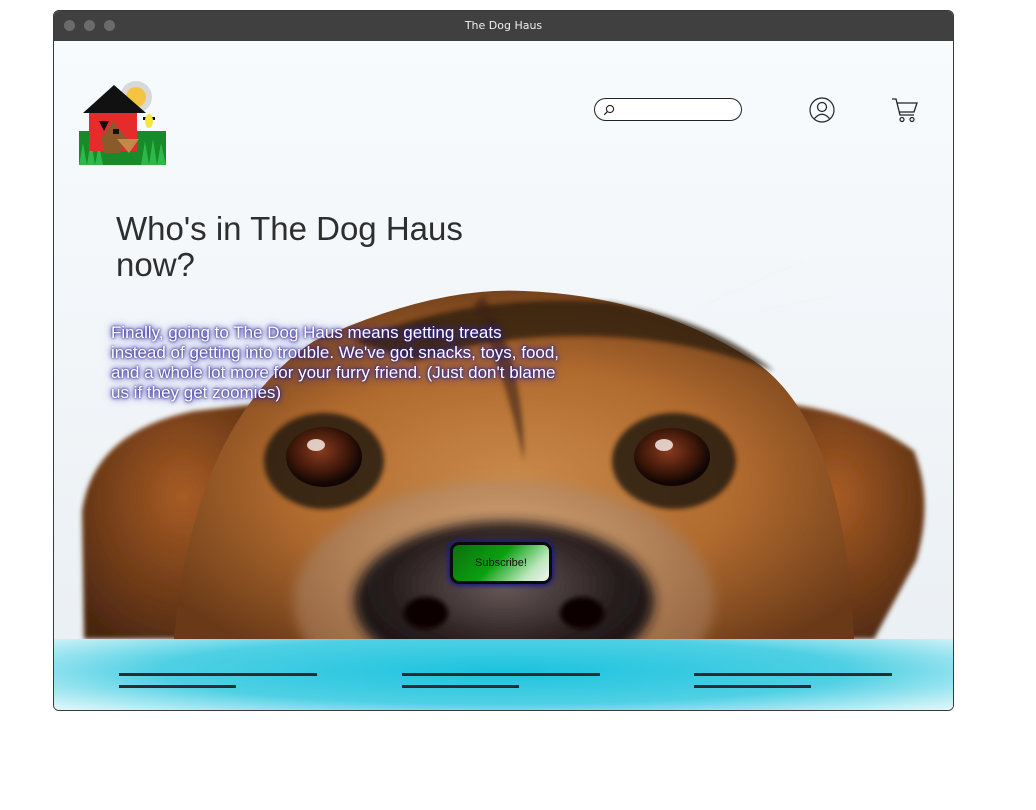 Image resolution: width=1036 pixels, height=810 pixels. I want to click on search-bar, so click(668, 109).